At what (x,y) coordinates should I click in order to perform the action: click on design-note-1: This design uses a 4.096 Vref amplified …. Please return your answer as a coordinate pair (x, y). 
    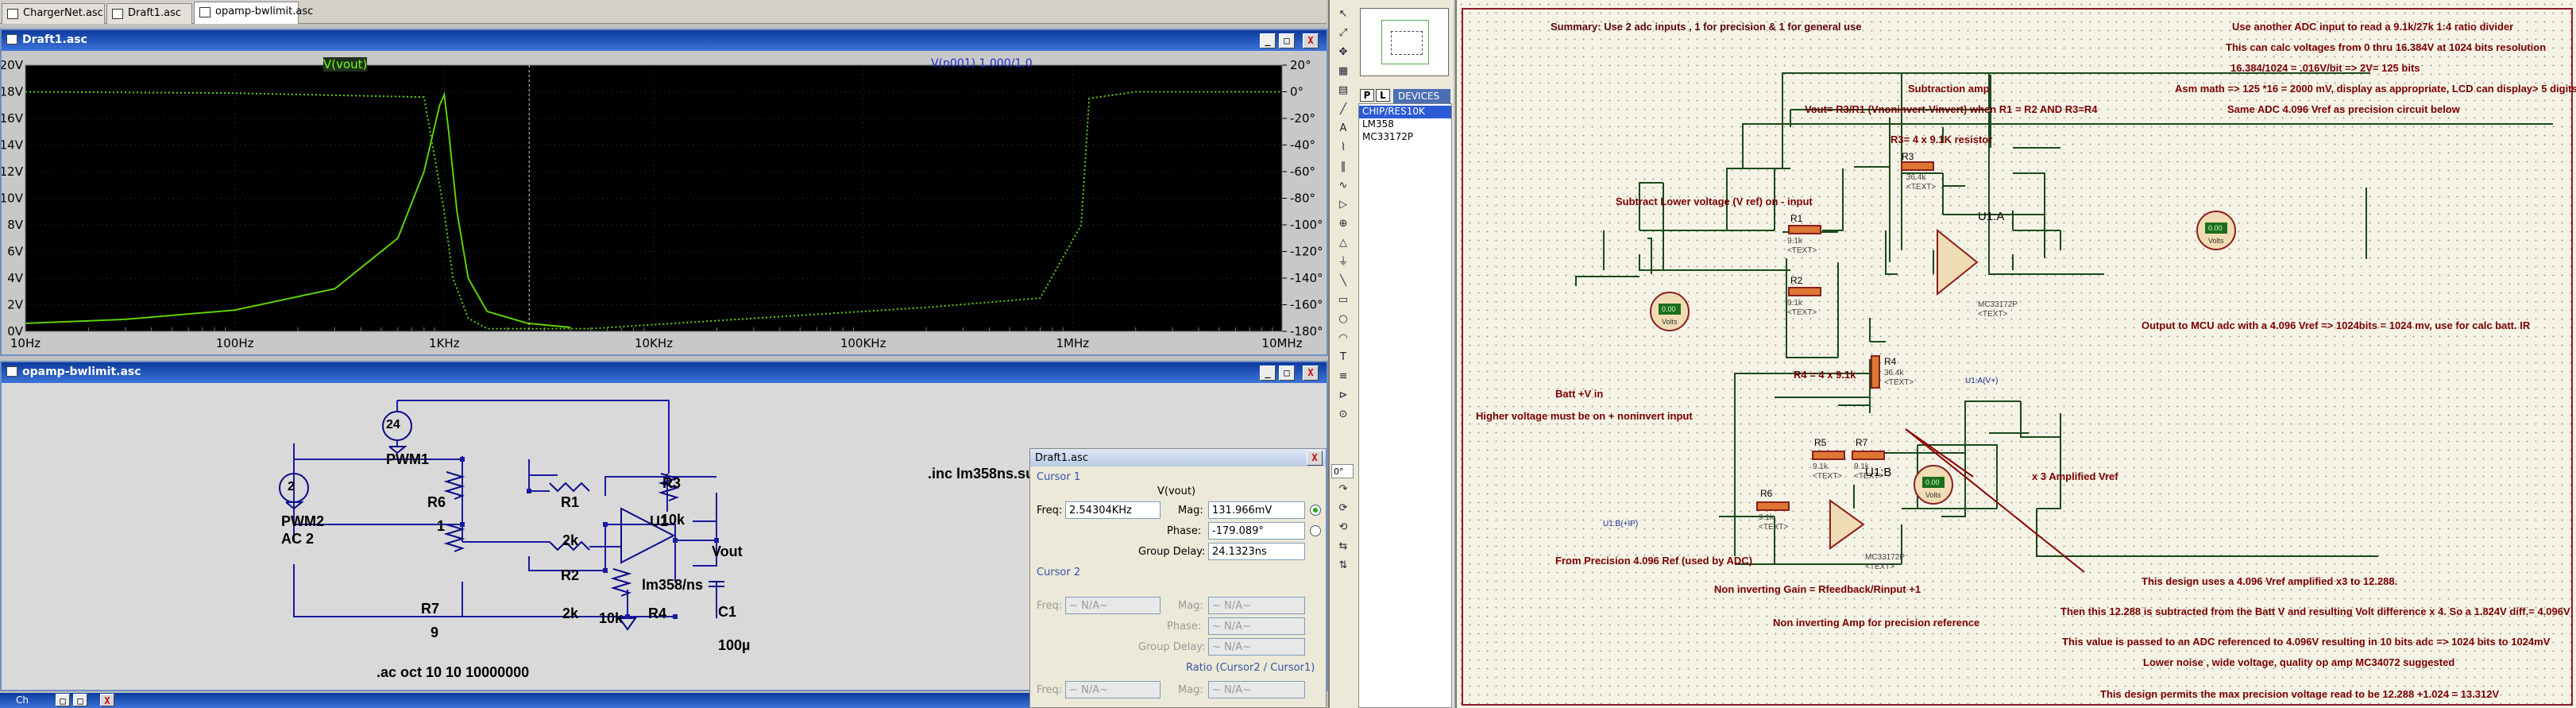
    Looking at the image, I should click on (2269, 581).